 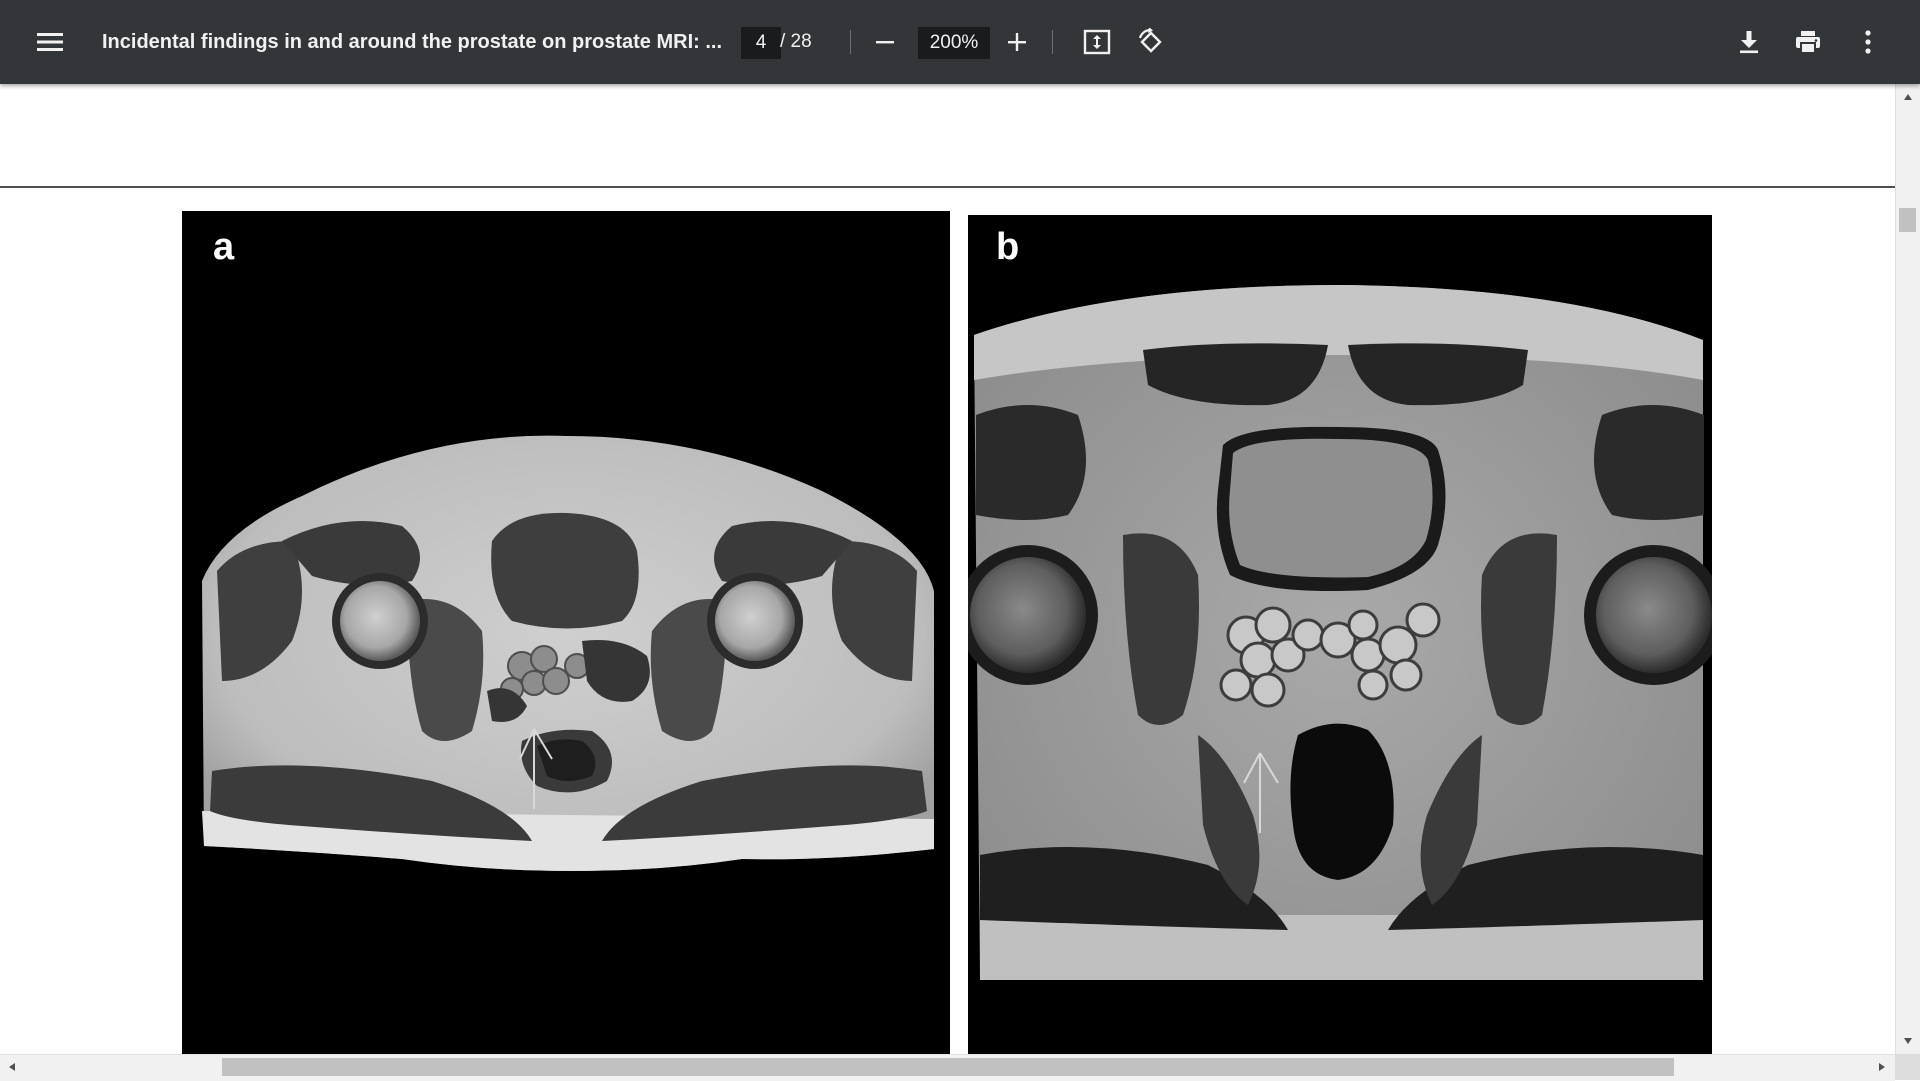 What do you see at coordinates (1882, 1067) in the screenshot?
I see `scroll-right-icon` at bounding box center [1882, 1067].